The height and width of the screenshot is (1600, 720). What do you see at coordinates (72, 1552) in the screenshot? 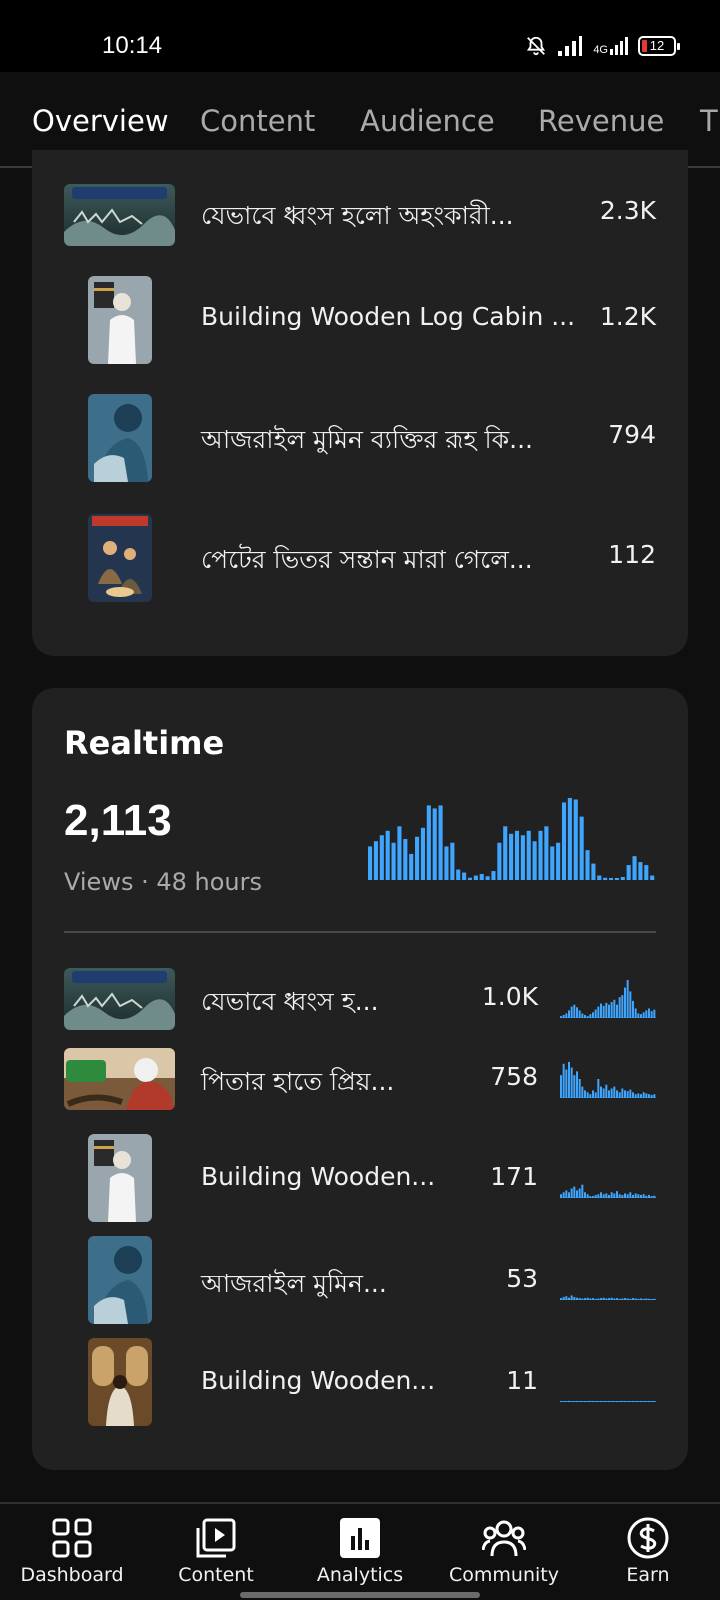
I see `nav-dashboard: Dashboard` at bounding box center [72, 1552].